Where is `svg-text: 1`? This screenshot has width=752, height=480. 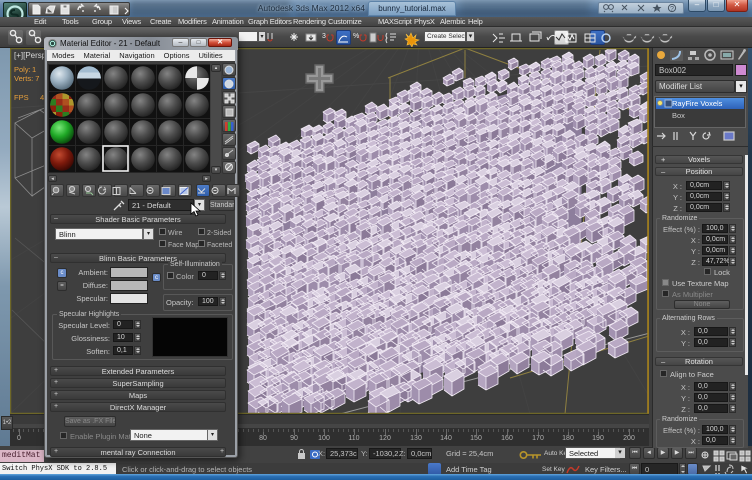 svg-text: 1 is located at coordinates (34, 69).